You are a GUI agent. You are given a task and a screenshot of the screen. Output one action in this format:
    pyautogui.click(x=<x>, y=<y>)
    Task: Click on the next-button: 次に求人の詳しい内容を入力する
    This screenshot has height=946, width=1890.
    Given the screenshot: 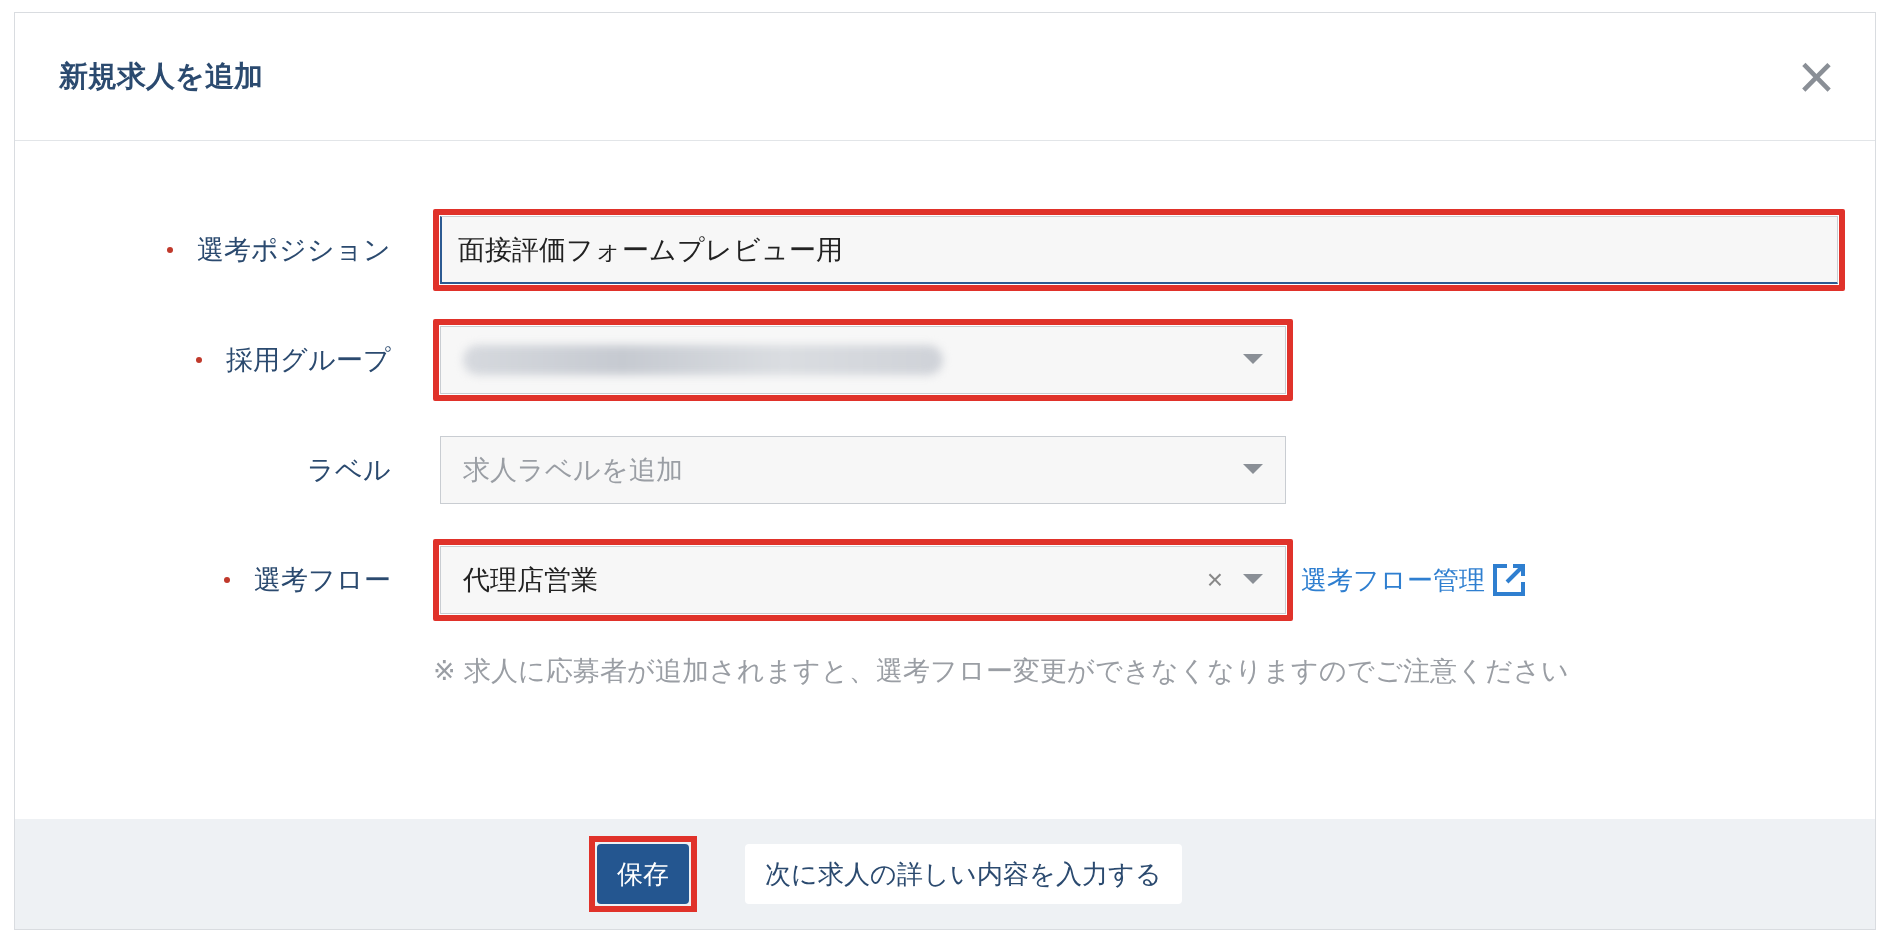 What is the action you would take?
    pyautogui.click(x=963, y=874)
    